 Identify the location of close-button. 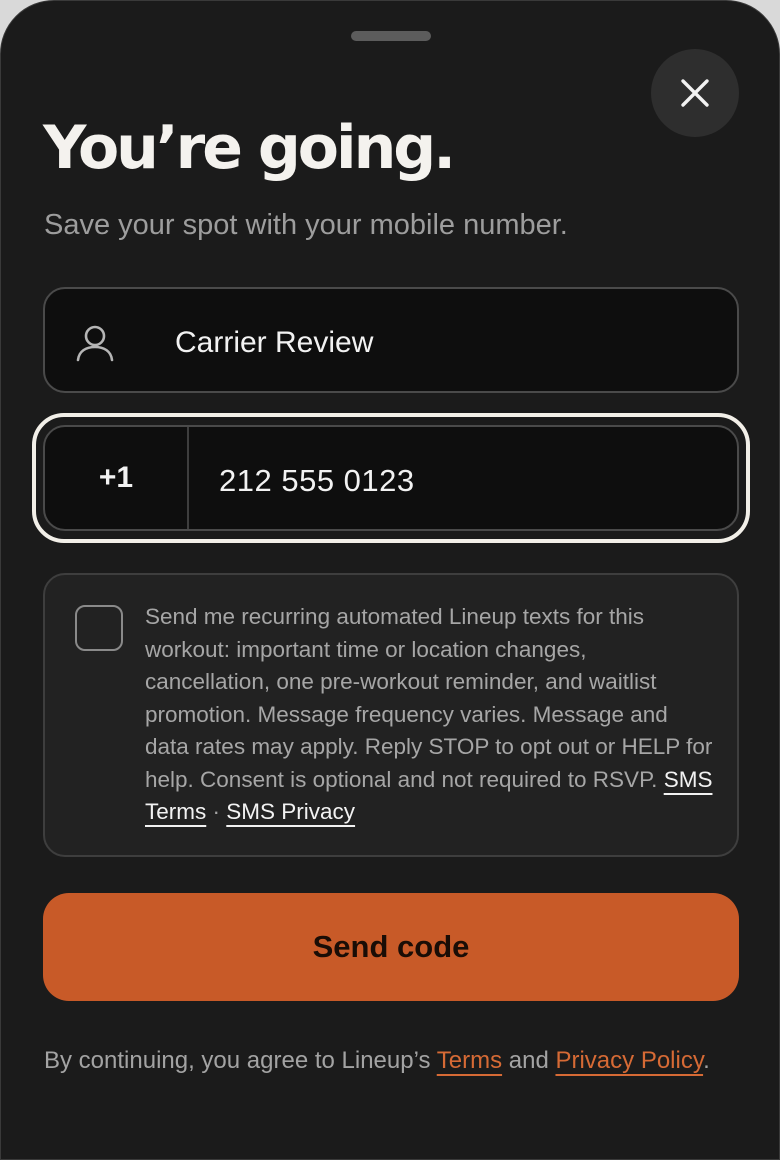
(695, 93).